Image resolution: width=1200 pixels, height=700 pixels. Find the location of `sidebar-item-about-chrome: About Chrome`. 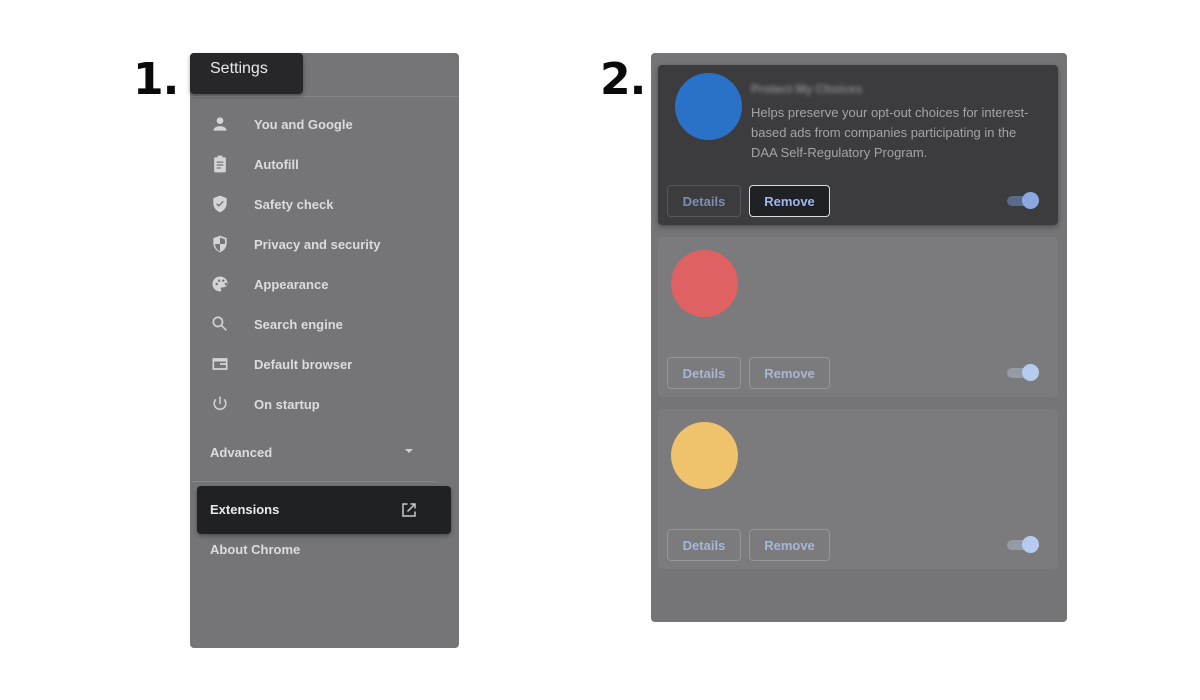

sidebar-item-about-chrome: About Chrome is located at coordinates (324, 550).